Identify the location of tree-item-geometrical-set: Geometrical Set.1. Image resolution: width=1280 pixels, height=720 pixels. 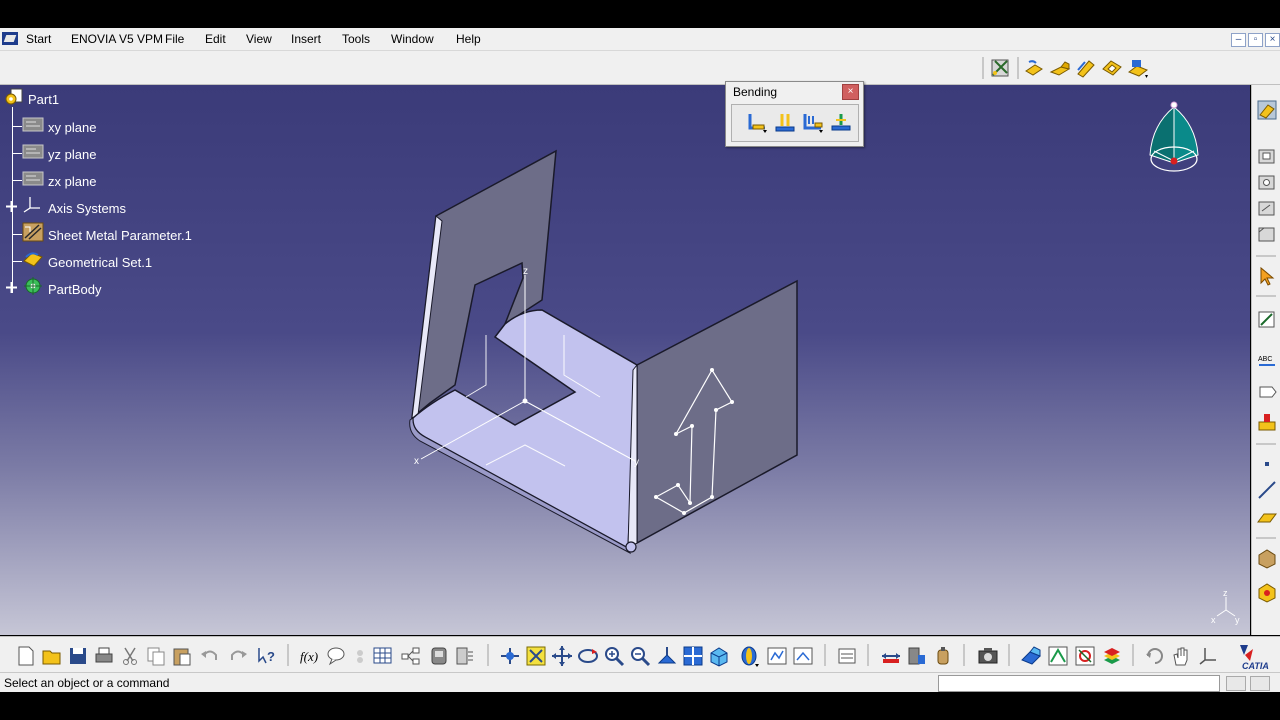
(100, 262).